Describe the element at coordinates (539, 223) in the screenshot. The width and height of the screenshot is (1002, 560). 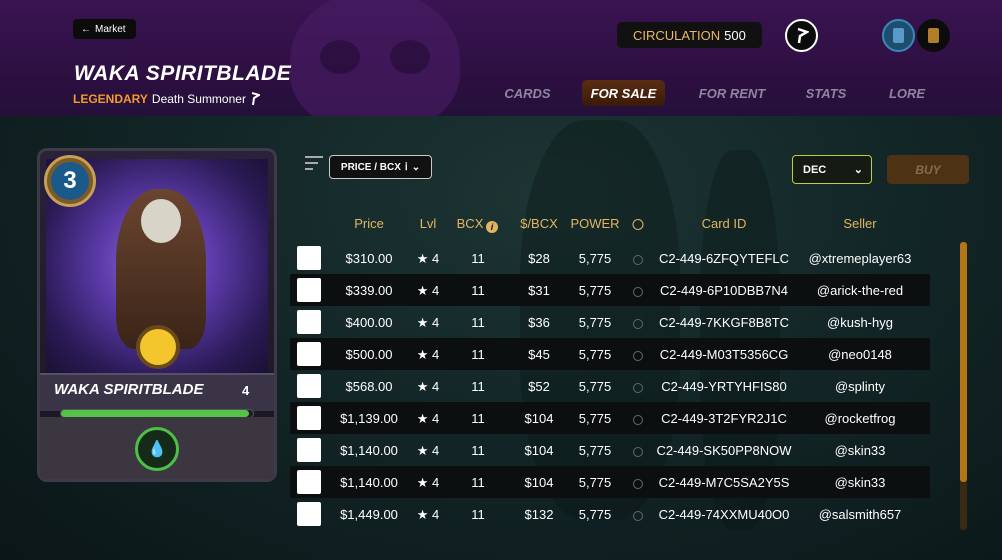
I see `header-per-bcx: $/BCX` at that location.